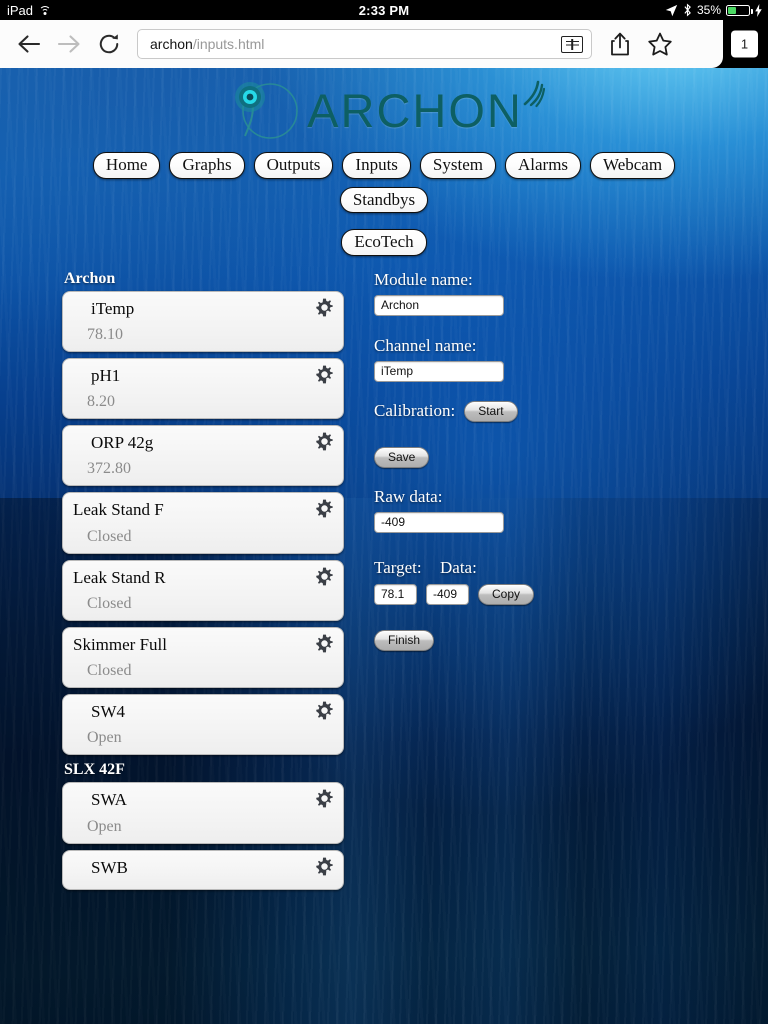 The width and height of the screenshot is (768, 1024). Describe the element at coordinates (122, 443) in the screenshot. I see `channel-name: ORP 42g` at that location.